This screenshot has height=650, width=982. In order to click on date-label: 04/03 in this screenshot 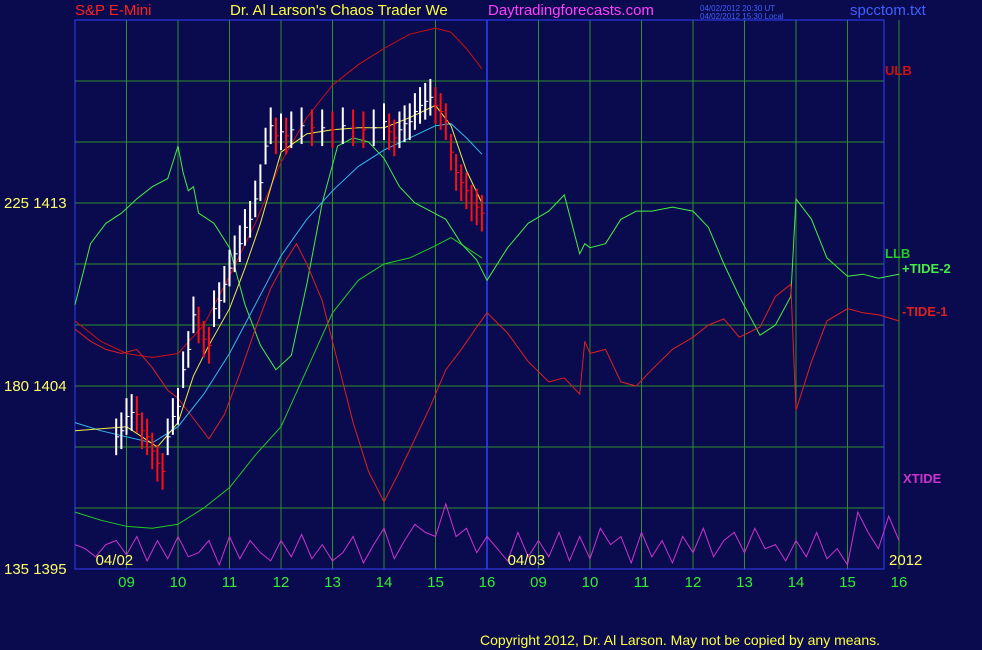, I will do `click(527, 560)`.